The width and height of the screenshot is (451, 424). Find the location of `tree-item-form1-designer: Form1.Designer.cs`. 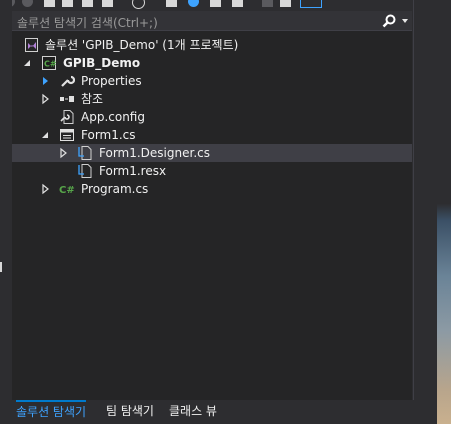

tree-item-form1-designer: Form1.Designer.cs is located at coordinates (212, 153).